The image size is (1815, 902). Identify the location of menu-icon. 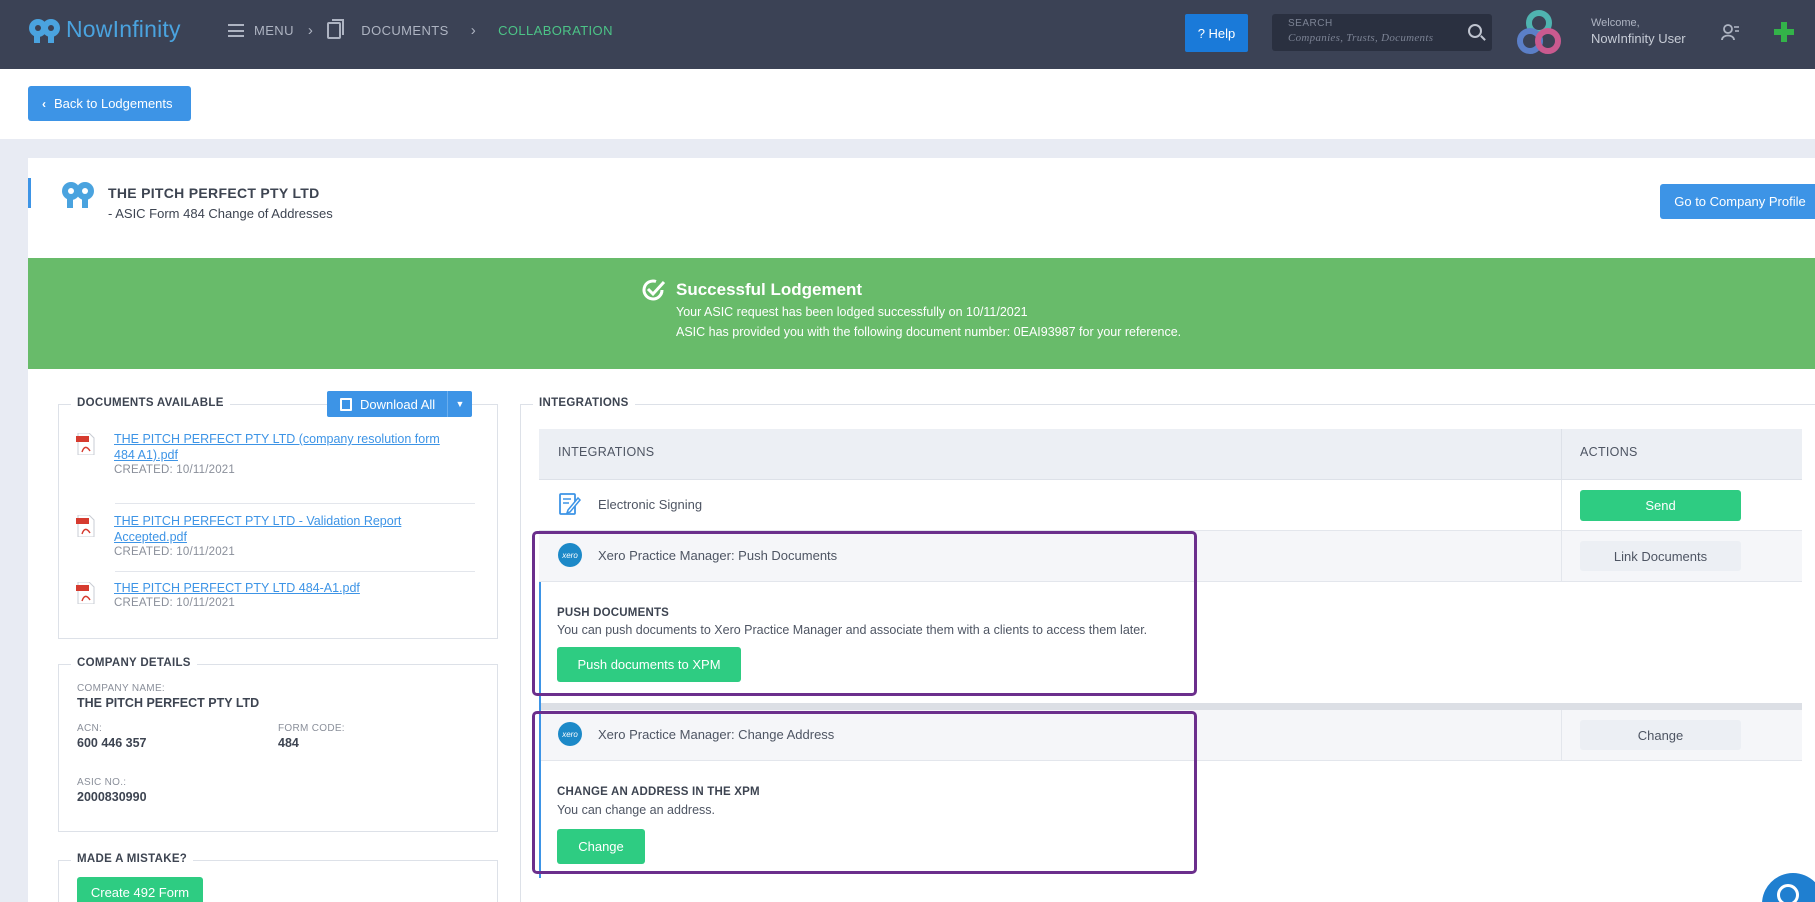
(236, 30).